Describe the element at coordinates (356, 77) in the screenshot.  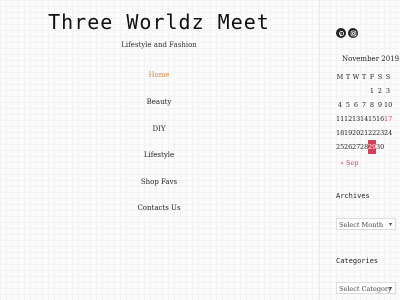
I see `calendar-weekday: W` at that location.